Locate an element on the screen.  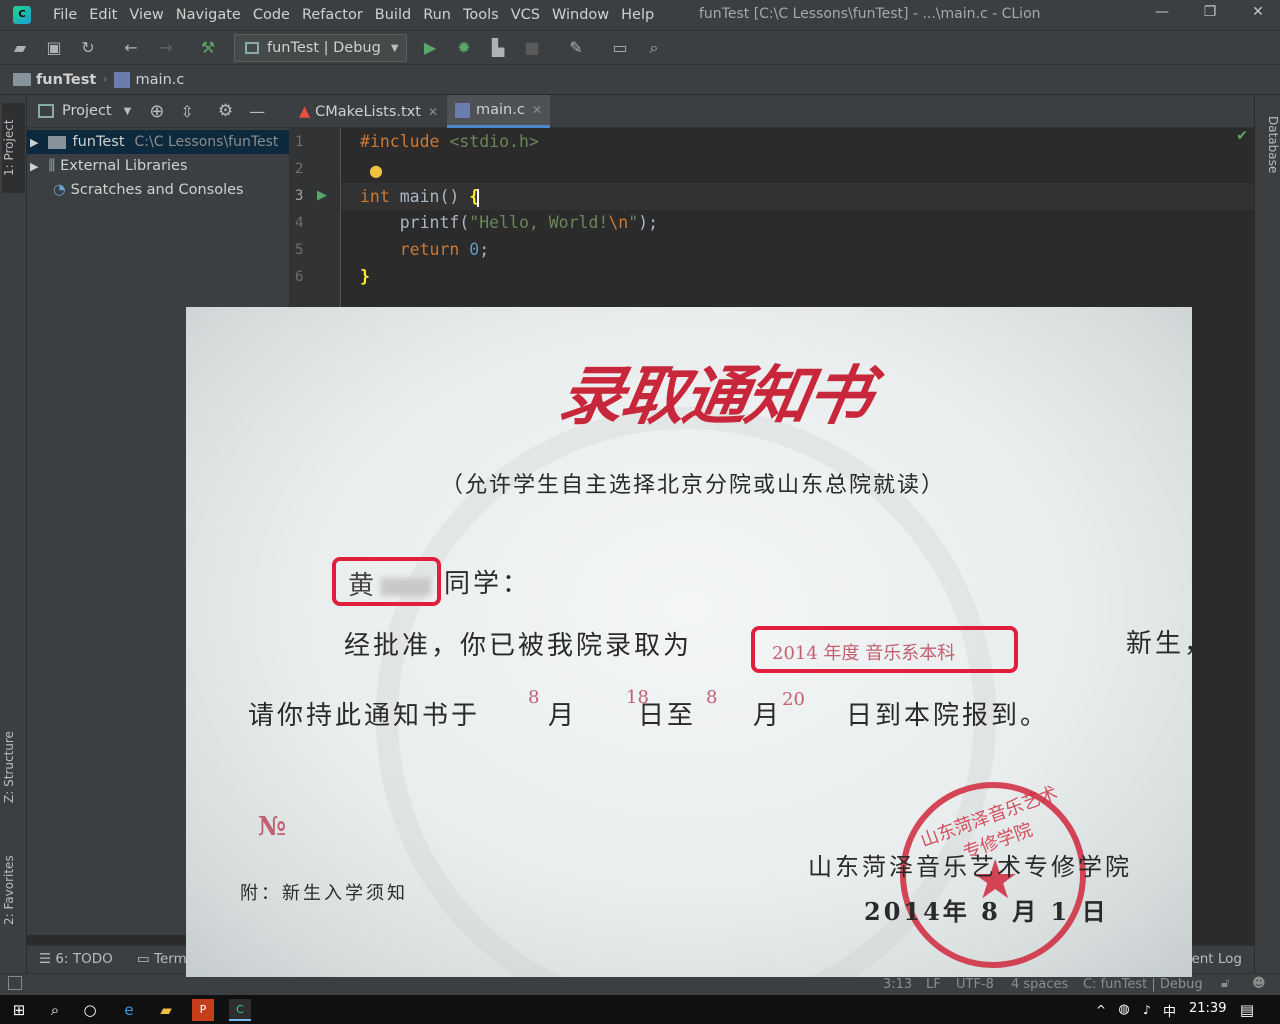
line-separator: LF is located at coordinates (933, 984).